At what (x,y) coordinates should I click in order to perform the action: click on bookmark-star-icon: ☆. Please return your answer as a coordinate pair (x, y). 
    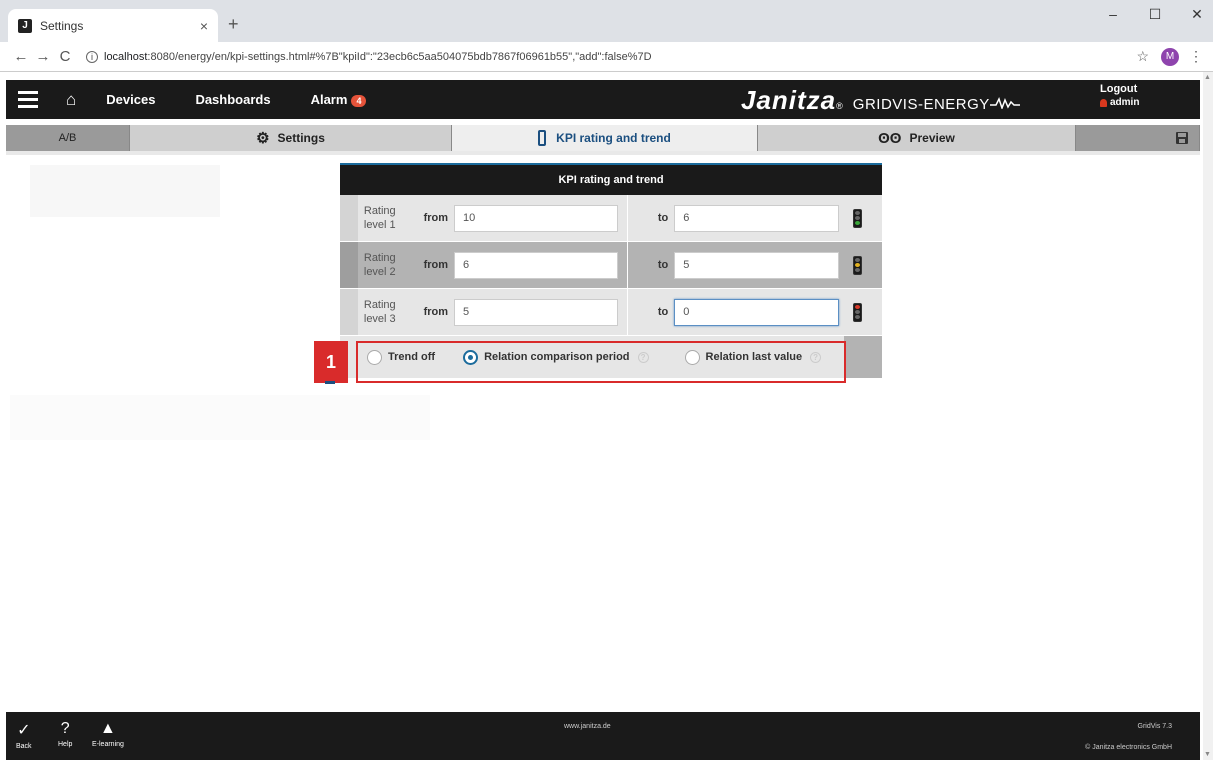
    Looking at the image, I should click on (1142, 56).